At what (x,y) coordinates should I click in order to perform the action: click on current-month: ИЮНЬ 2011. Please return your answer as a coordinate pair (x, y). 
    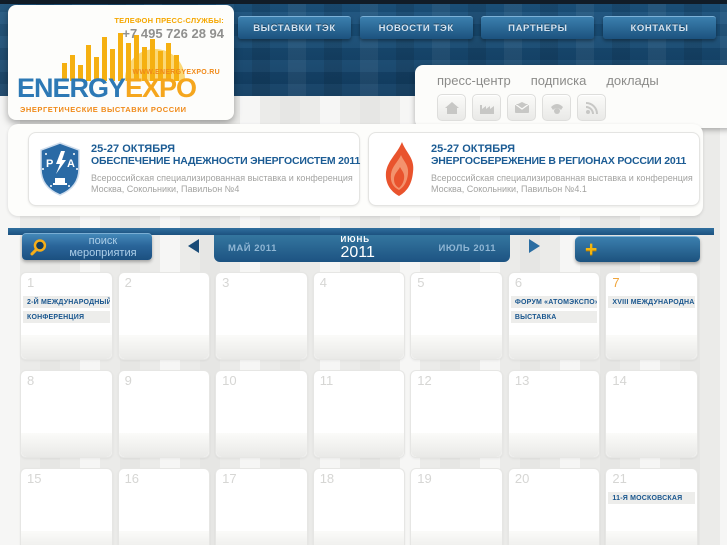
    Looking at the image, I should click on (357, 248).